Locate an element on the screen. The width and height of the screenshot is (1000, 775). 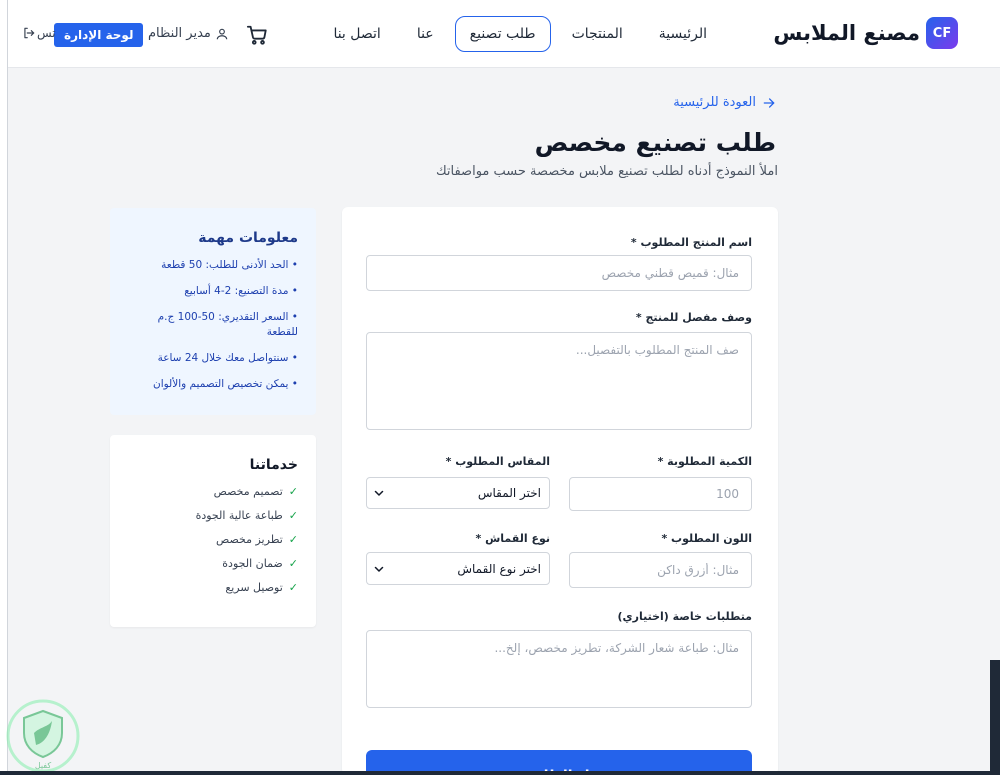
brand-name: مصنع الملابس is located at coordinates (846, 33).